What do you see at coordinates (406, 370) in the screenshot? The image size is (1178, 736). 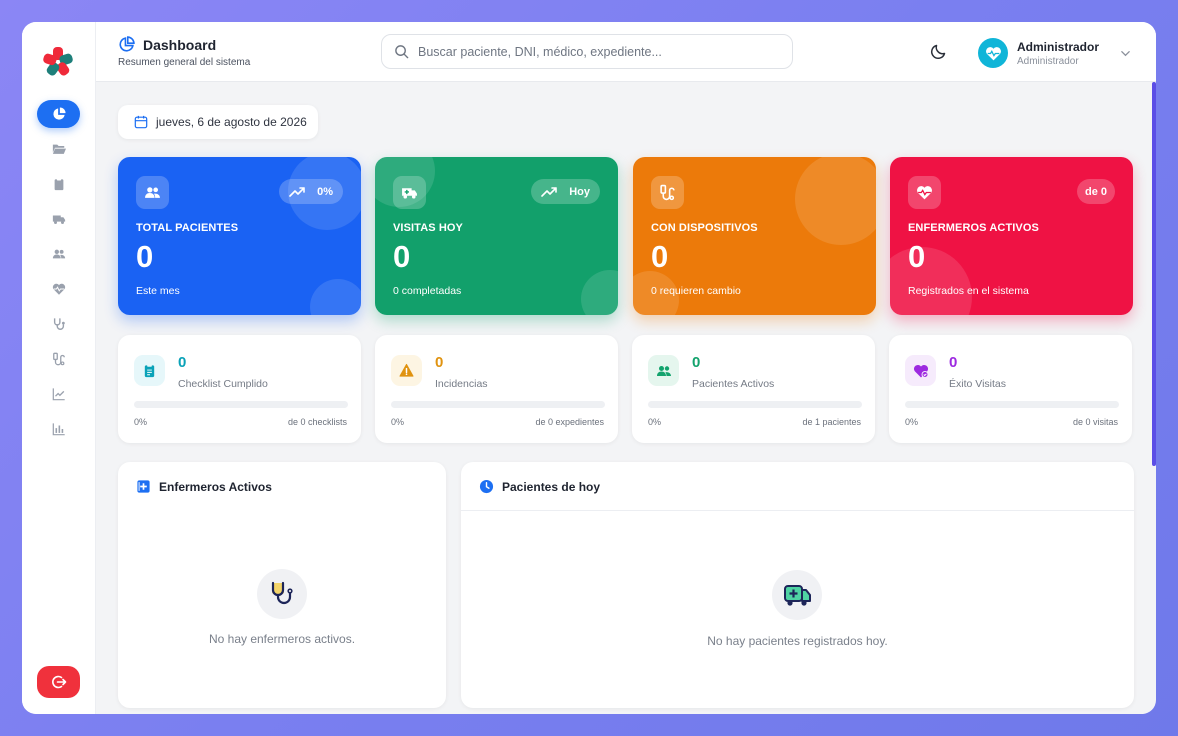 I see `warning-icon` at bounding box center [406, 370].